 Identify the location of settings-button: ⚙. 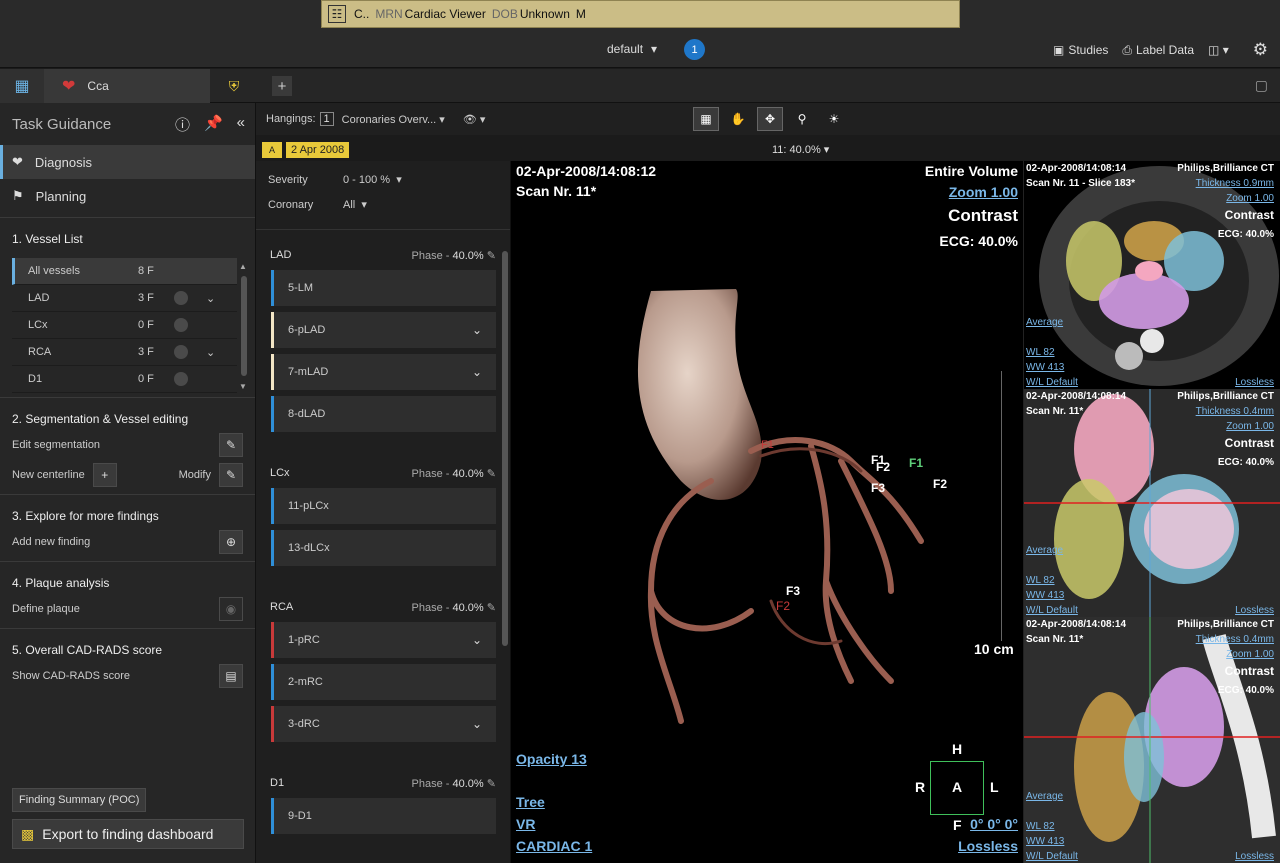
(1260, 50).